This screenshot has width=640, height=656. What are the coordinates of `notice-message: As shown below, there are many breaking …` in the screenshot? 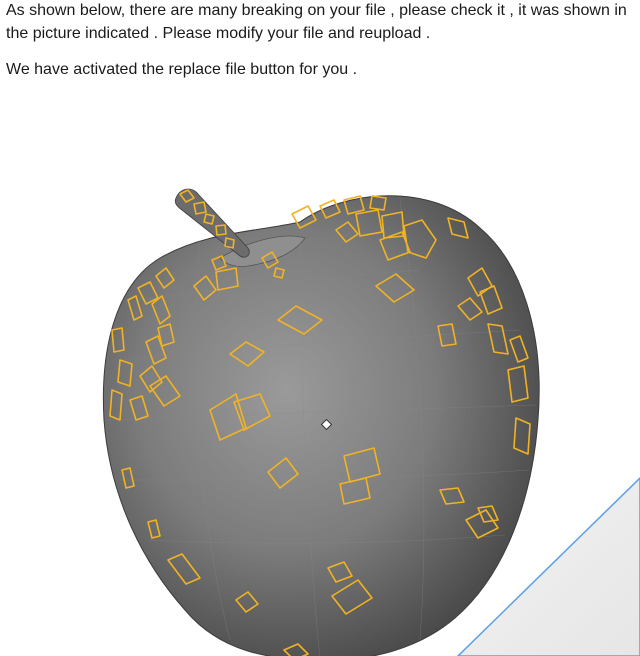 It's located at (323, 40).